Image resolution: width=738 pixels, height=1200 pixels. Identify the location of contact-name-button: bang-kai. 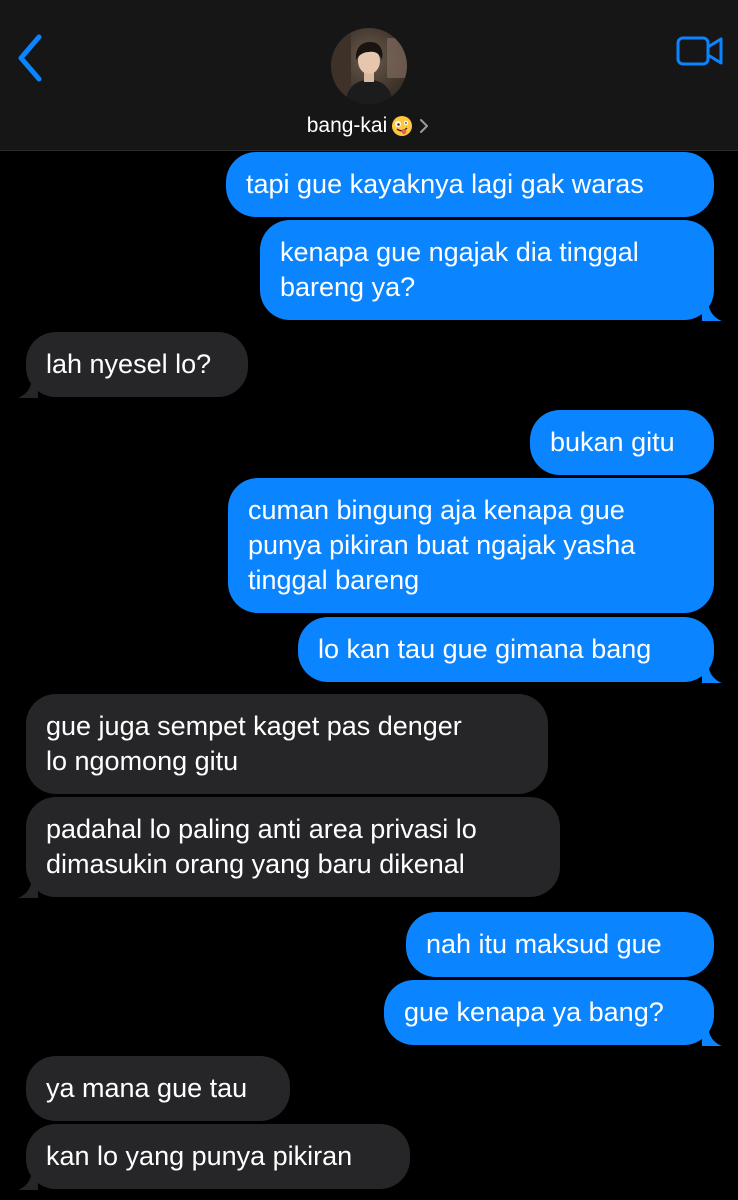
(369, 126).